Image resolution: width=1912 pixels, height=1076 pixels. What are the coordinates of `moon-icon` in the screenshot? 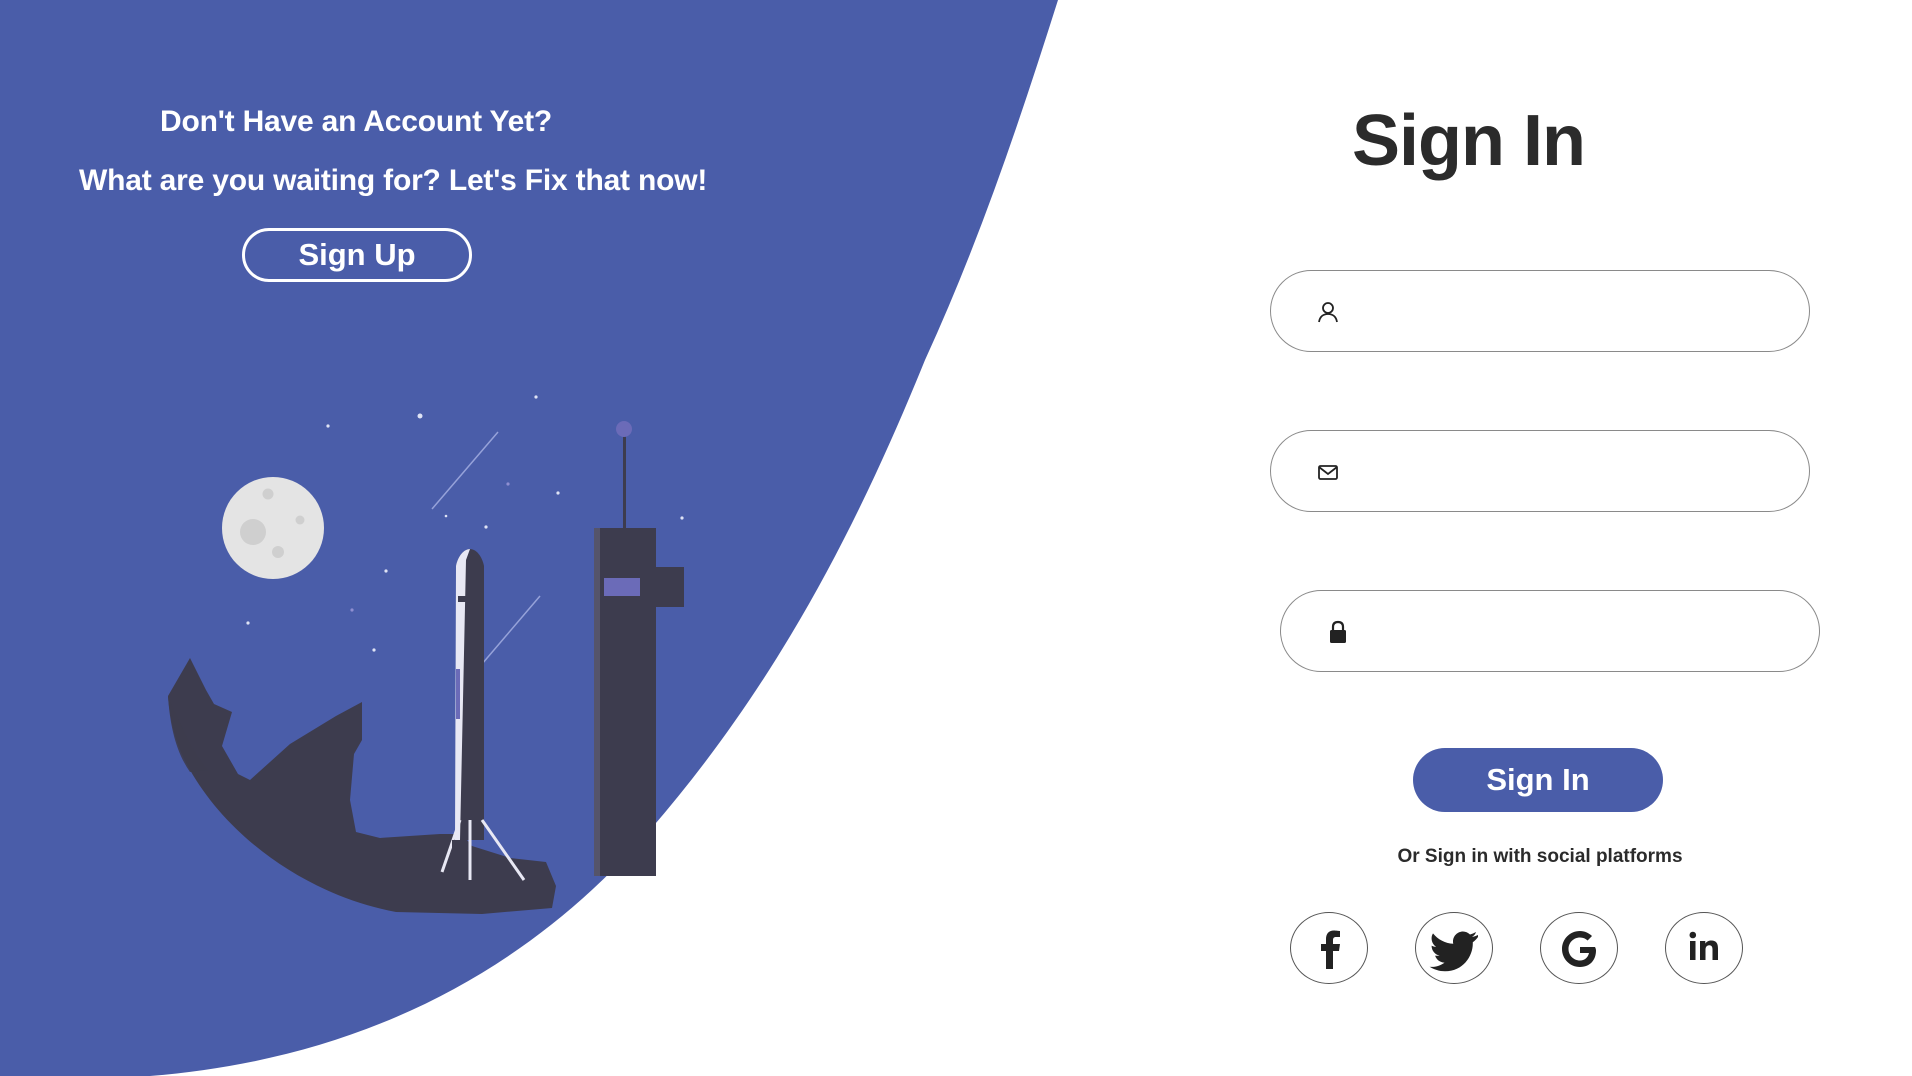 It's located at (273, 528).